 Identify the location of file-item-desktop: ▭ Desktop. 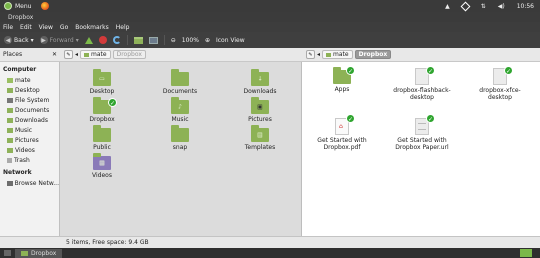
(102, 82).